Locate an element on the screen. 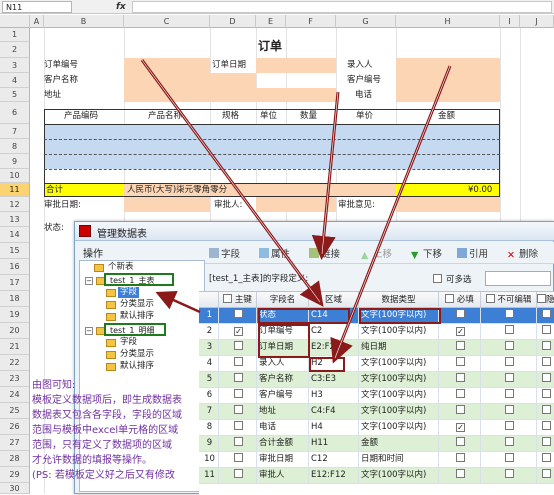 This screenshot has width=554, height=495. row-header: 20 is located at coordinates (15, 331).